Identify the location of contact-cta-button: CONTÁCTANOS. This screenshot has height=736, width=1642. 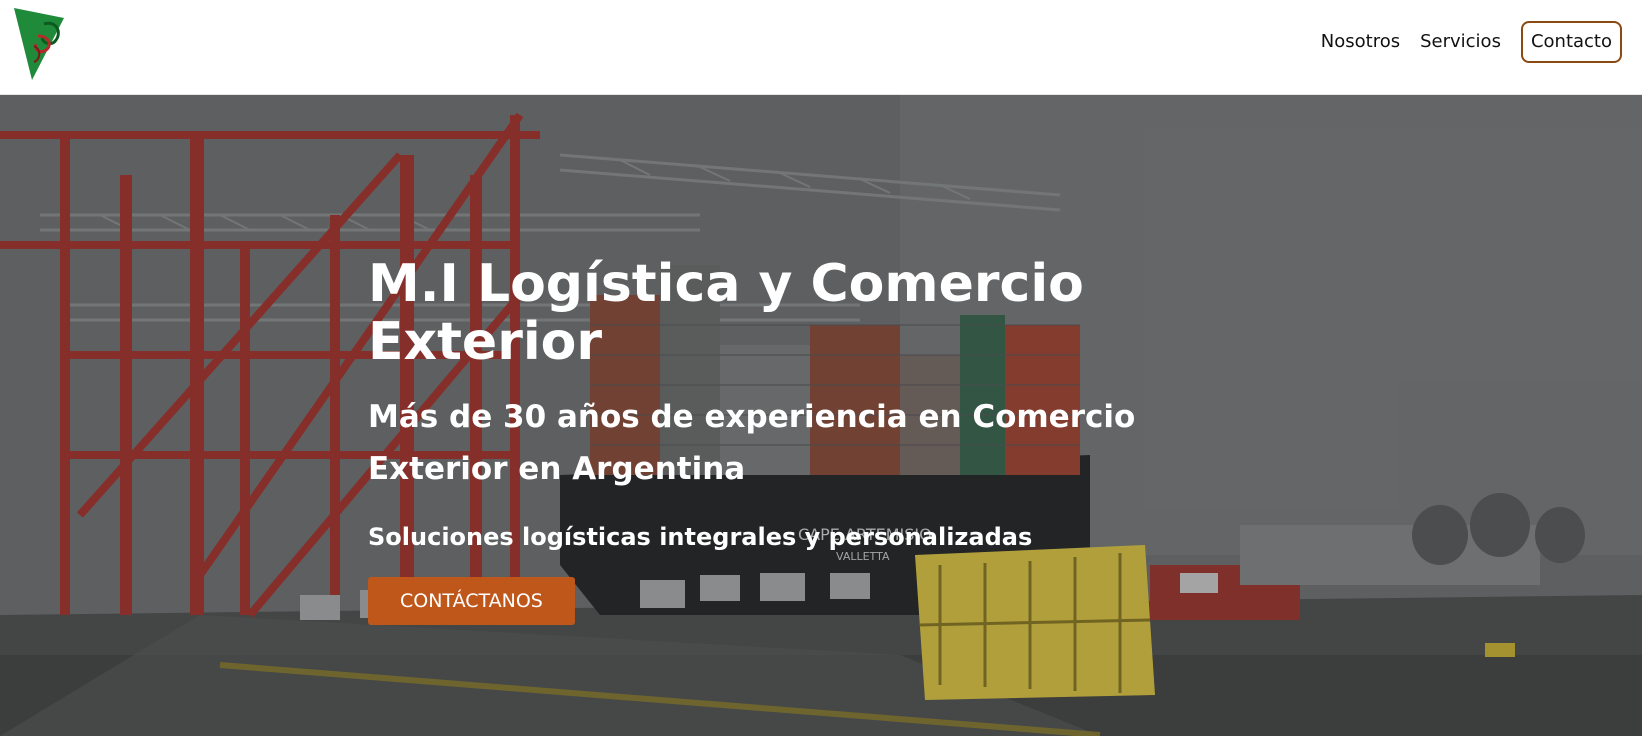
(471, 601).